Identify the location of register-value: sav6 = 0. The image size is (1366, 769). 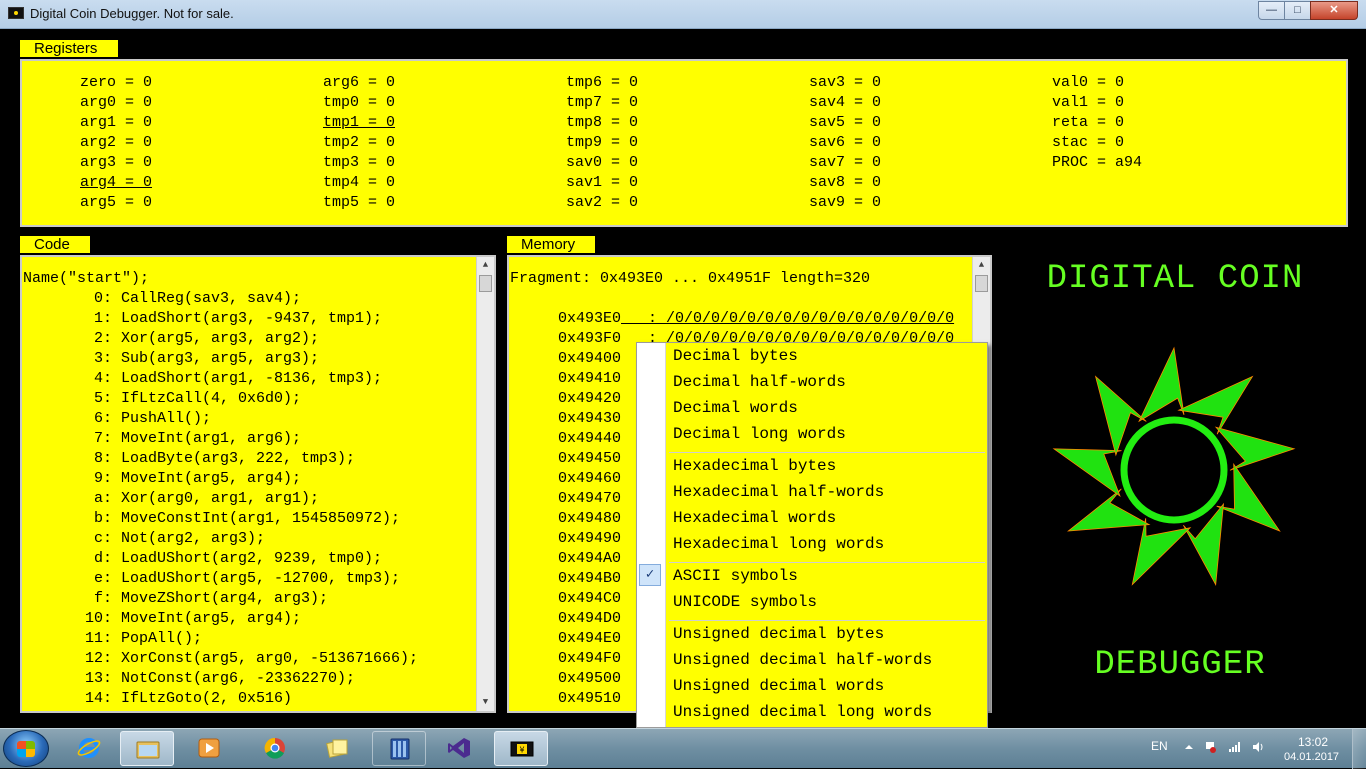
(845, 143).